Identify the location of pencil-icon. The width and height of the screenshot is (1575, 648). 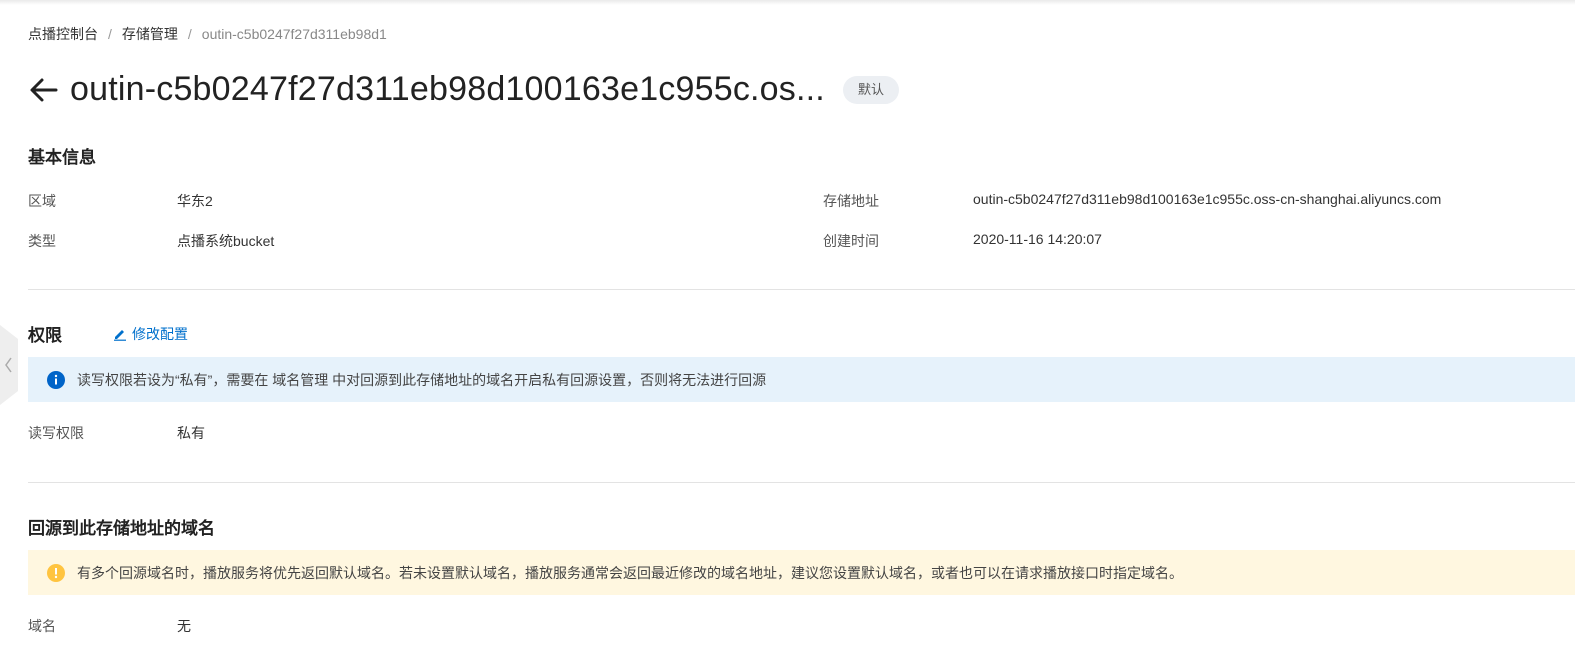
(120, 335).